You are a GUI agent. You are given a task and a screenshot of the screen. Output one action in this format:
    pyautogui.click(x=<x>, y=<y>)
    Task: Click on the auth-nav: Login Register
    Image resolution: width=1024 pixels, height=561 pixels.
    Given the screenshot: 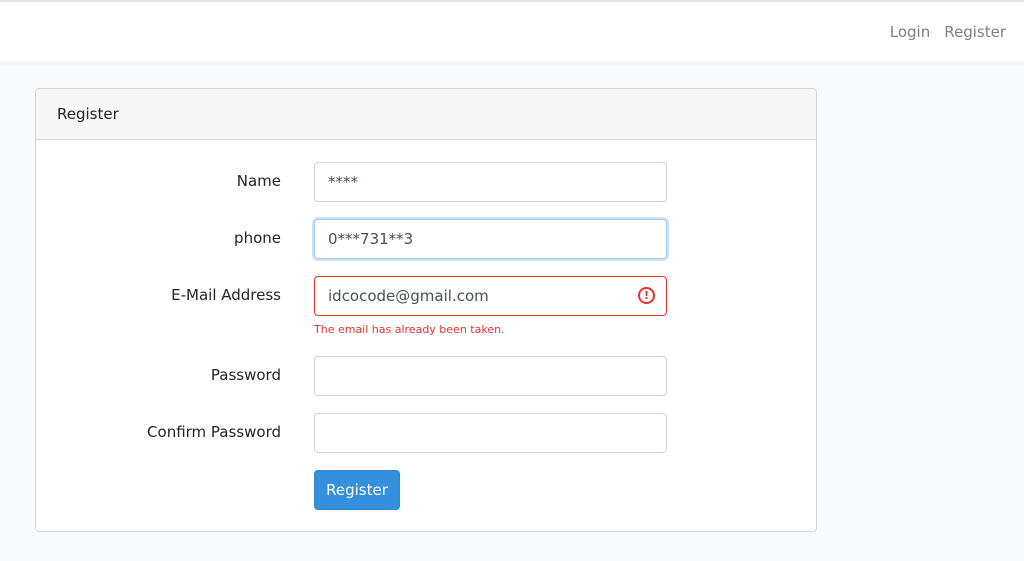 What is the action you would take?
    pyautogui.click(x=948, y=32)
    